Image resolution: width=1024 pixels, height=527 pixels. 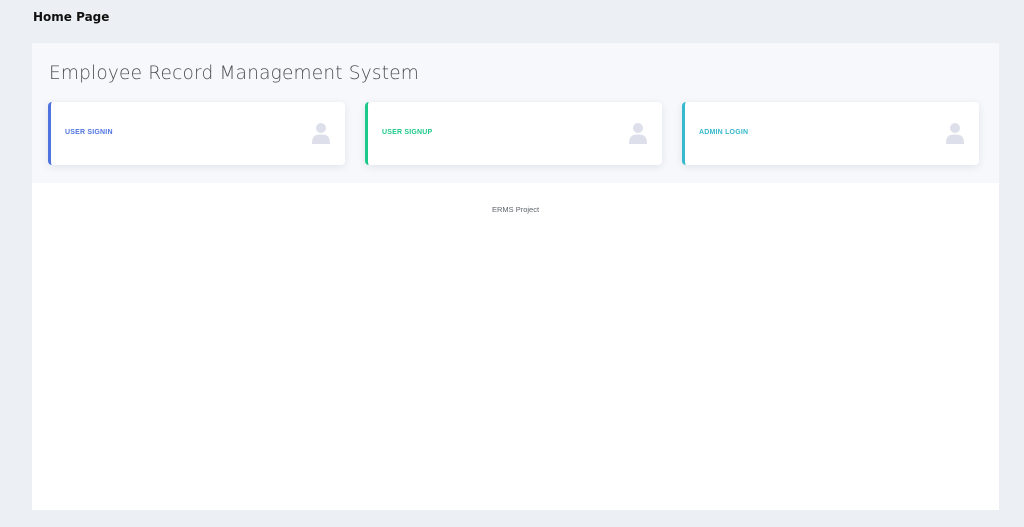 What do you see at coordinates (71, 17) in the screenshot?
I see `page-header-title: Home Page` at bounding box center [71, 17].